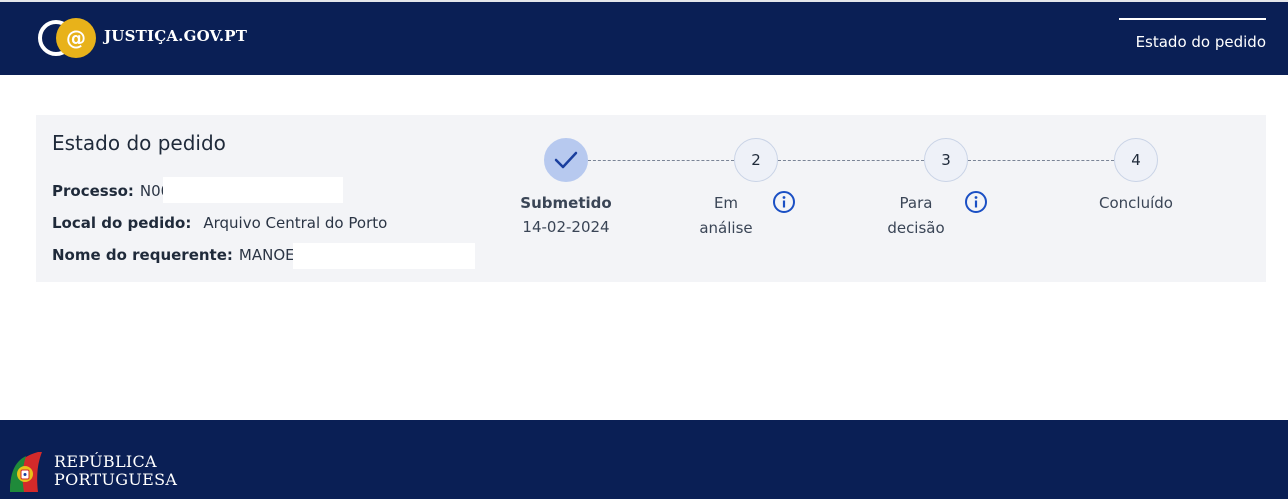 The width and height of the screenshot is (1288, 499). What do you see at coordinates (946, 160) in the screenshot?
I see `step-3-circle: 3` at bounding box center [946, 160].